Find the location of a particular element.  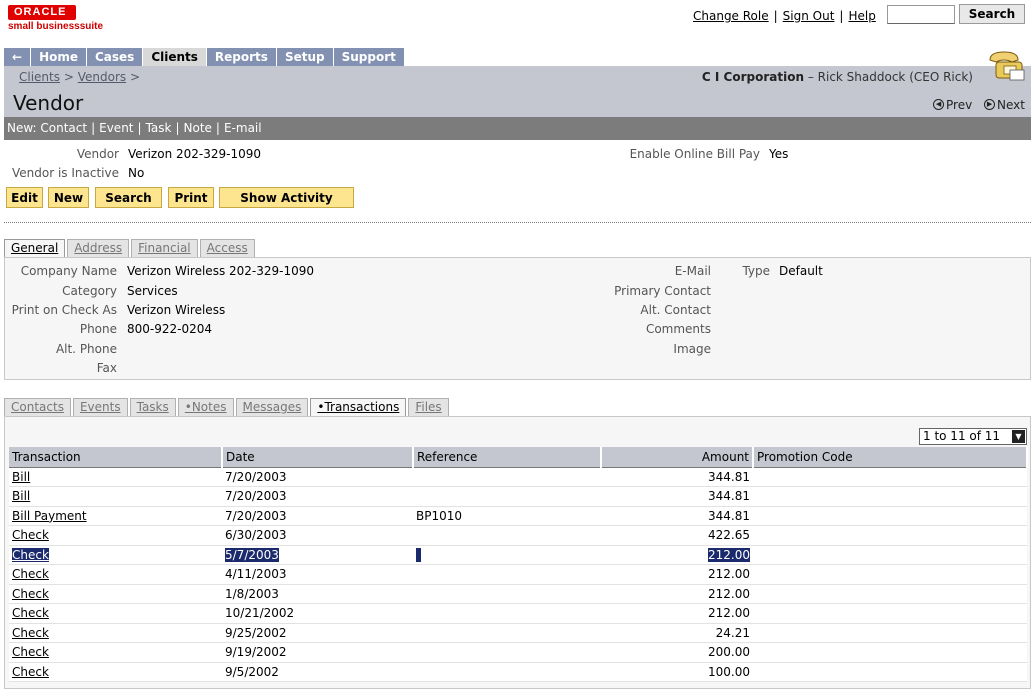

alt-contact-label: Alt. Contact is located at coordinates (675, 310).